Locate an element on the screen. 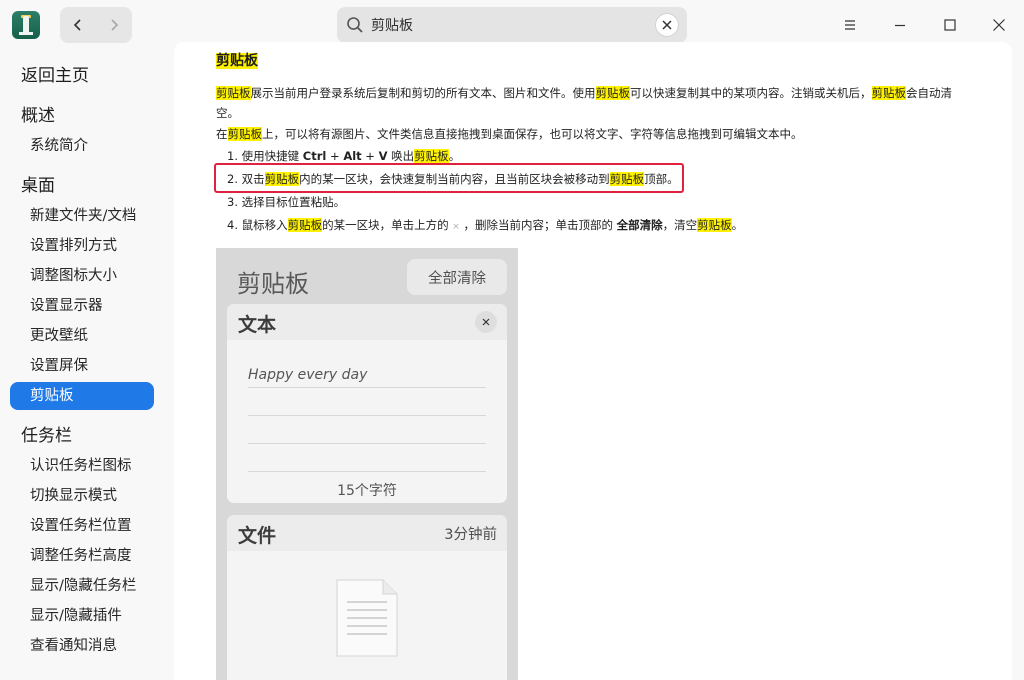 Image resolution: width=1024 pixels, height=680 pixels. minimize-button is located at coordinates (900, 25).